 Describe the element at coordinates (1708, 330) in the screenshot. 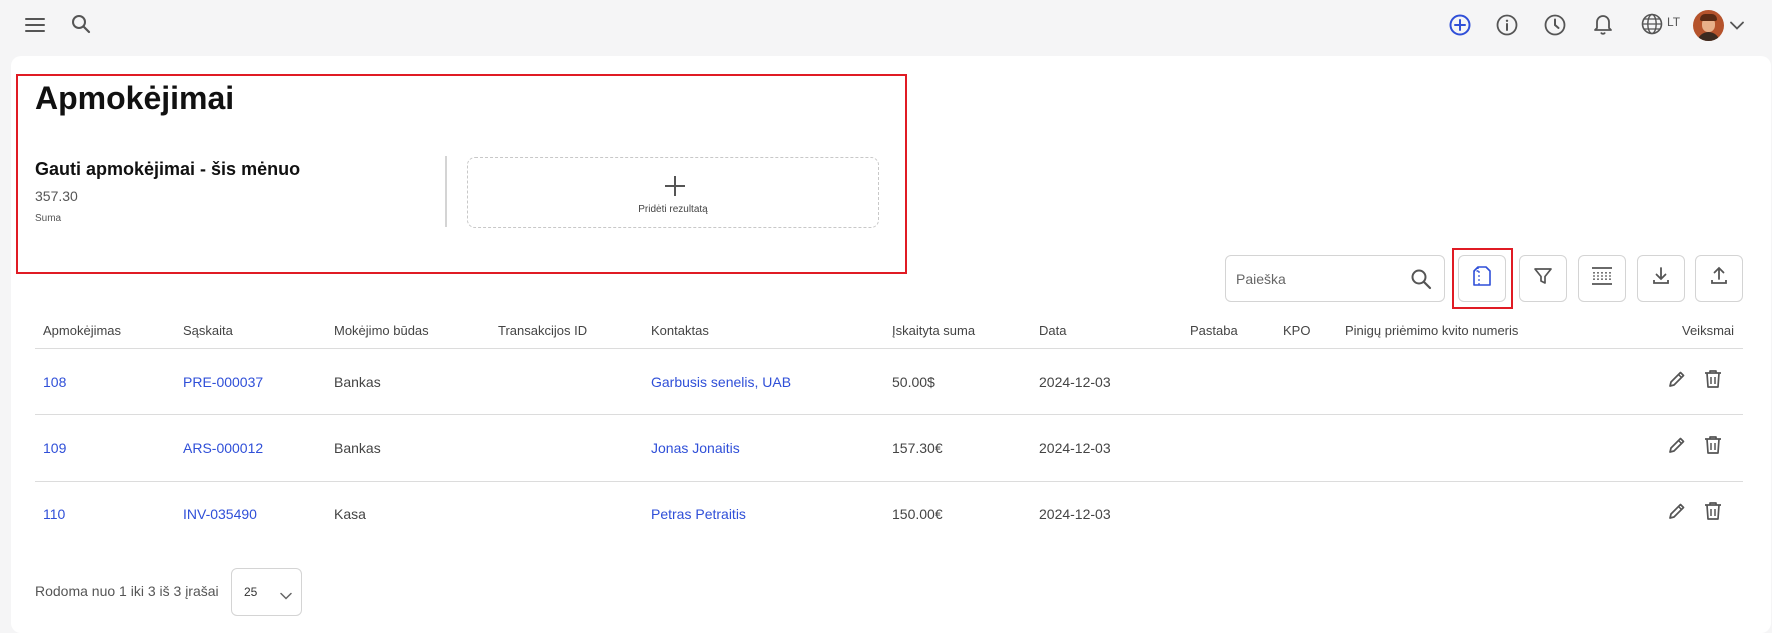

I see `column-header-actions: Veiksmai` at that location.